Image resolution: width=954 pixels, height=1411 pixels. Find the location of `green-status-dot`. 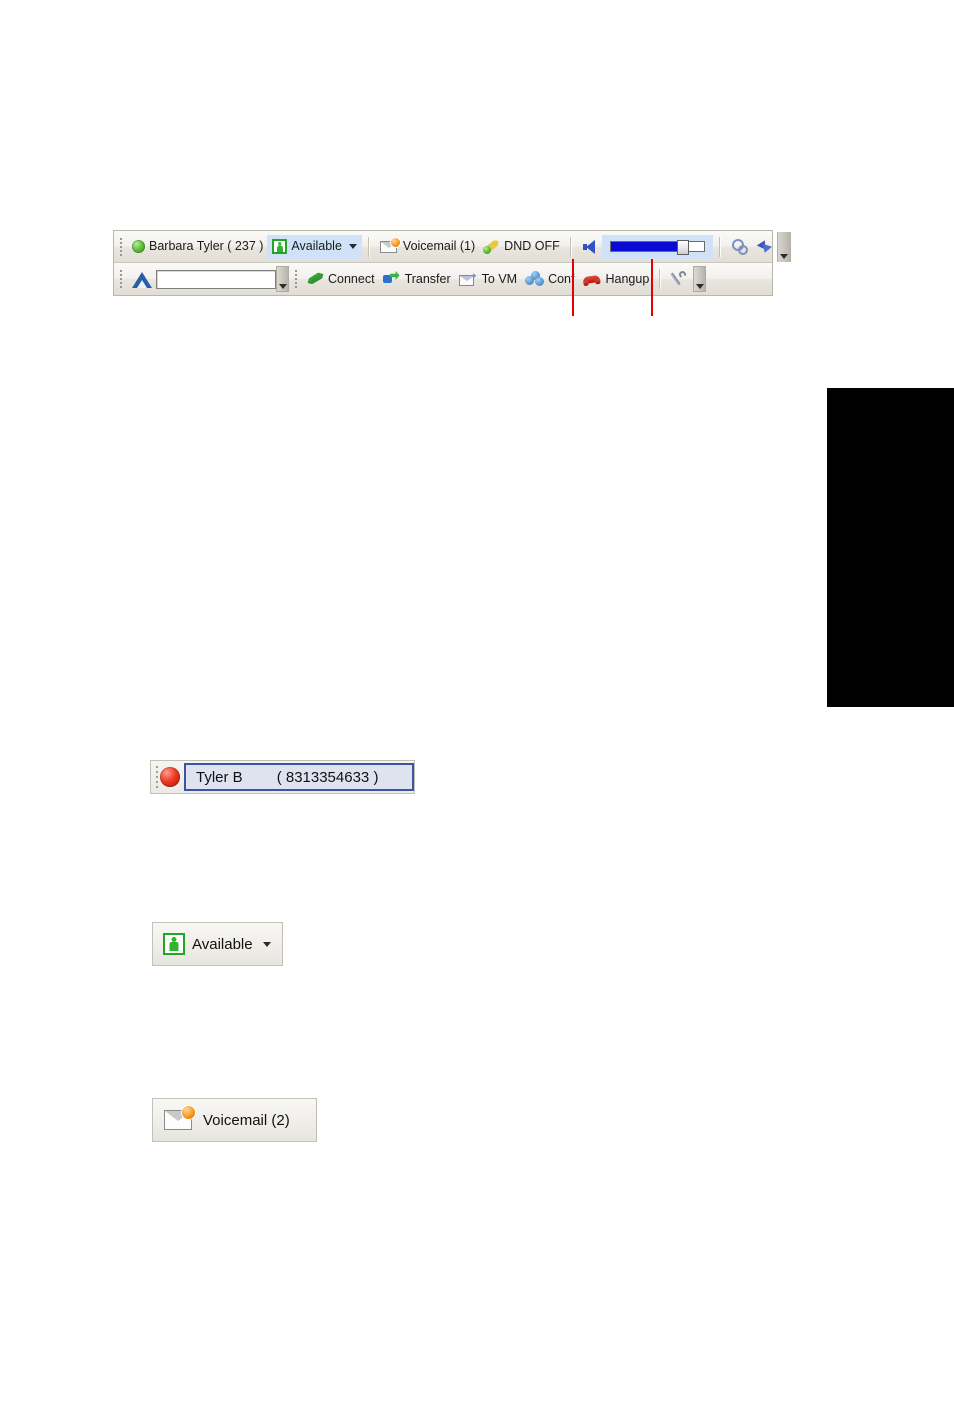

green-status-dot is located at coordinates (138, 246).